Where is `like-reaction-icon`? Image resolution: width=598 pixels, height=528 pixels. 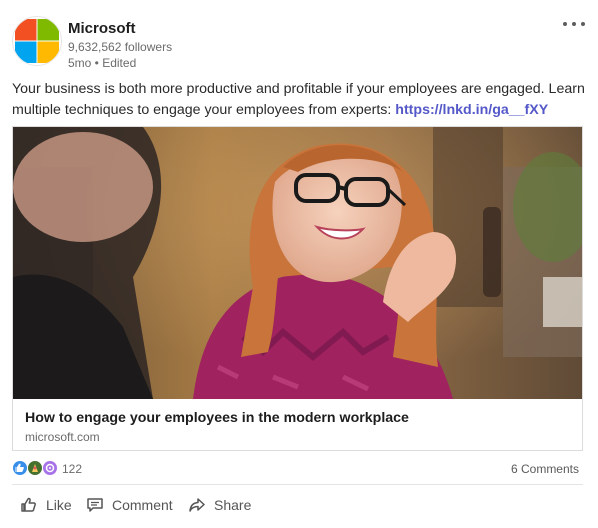 like-reaction-icon is located at coordinates (20, 468).